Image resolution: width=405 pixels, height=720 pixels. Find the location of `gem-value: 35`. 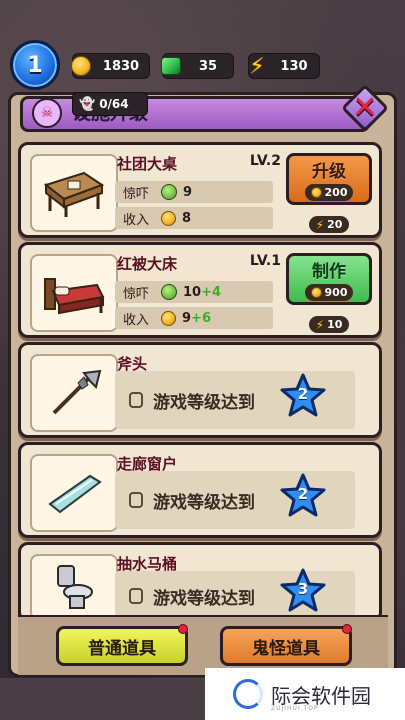

gem-value: 35 is located at coordinates (208, 66).